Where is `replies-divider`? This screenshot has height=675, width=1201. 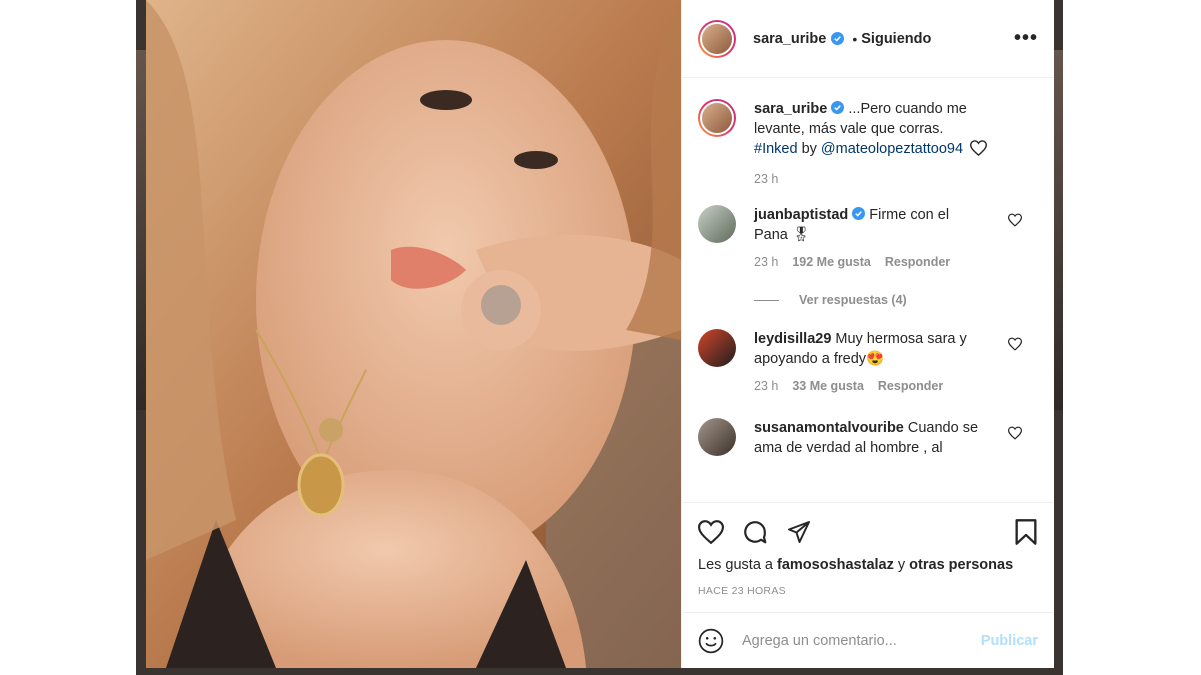
replies-divider is located at coordinates (766, 300).